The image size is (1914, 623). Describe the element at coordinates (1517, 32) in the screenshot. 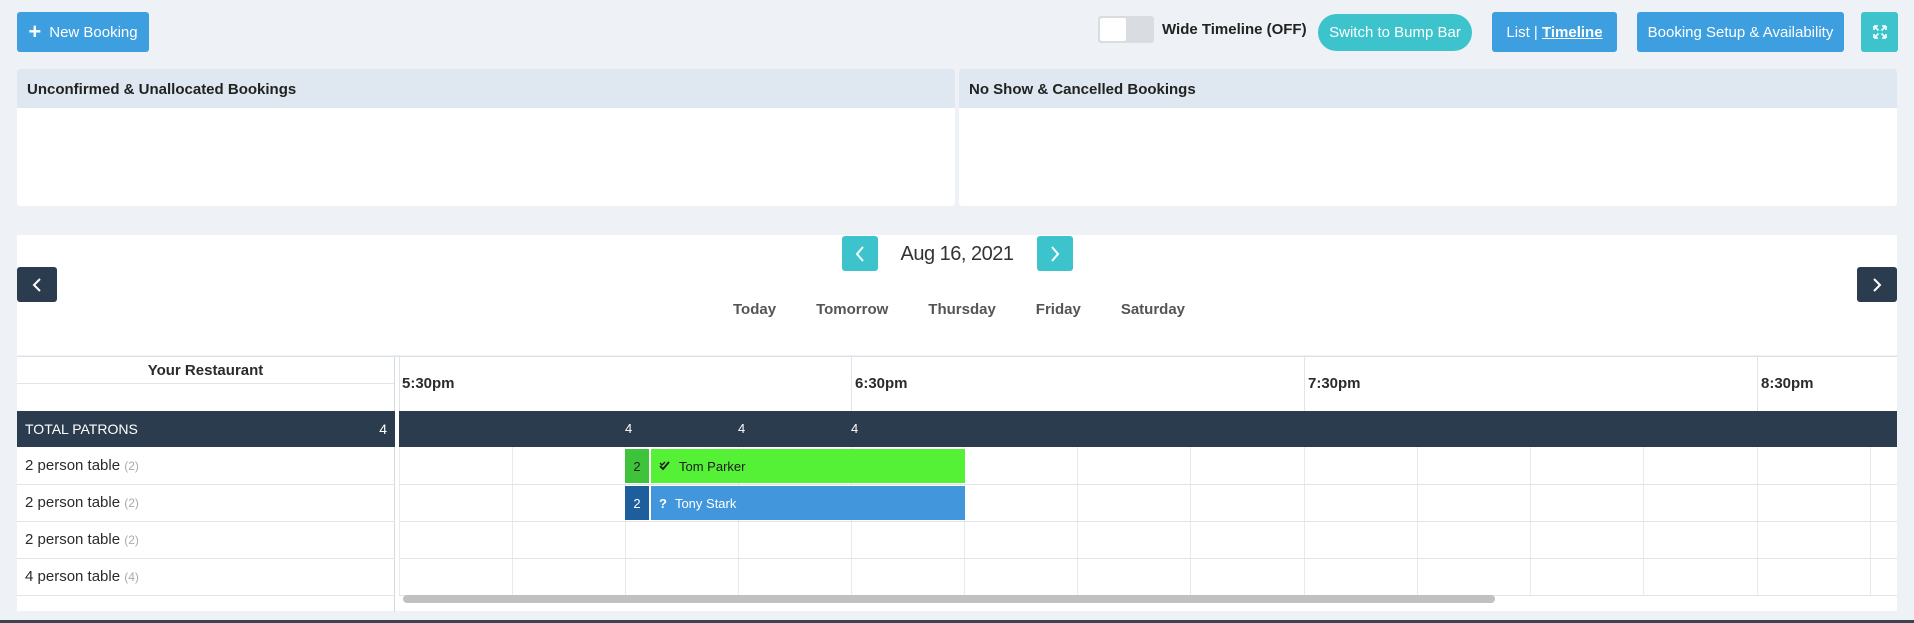

I see `list-link: List` at that location.